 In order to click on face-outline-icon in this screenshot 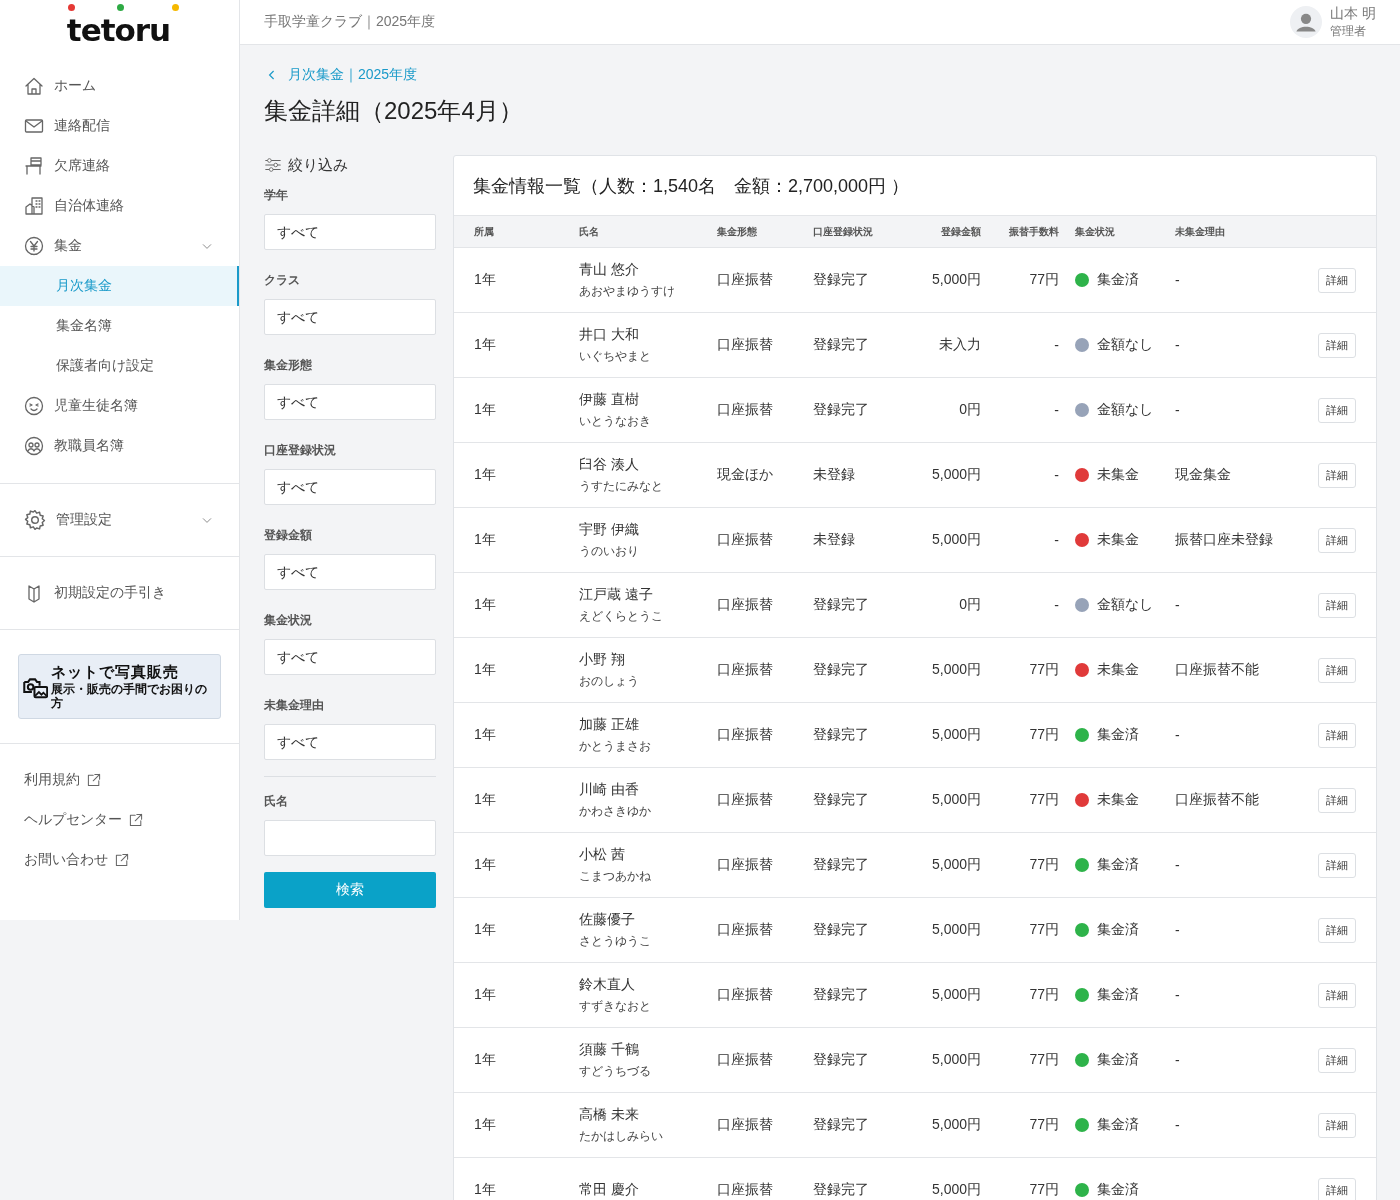, I will do `click(34, 406)`.